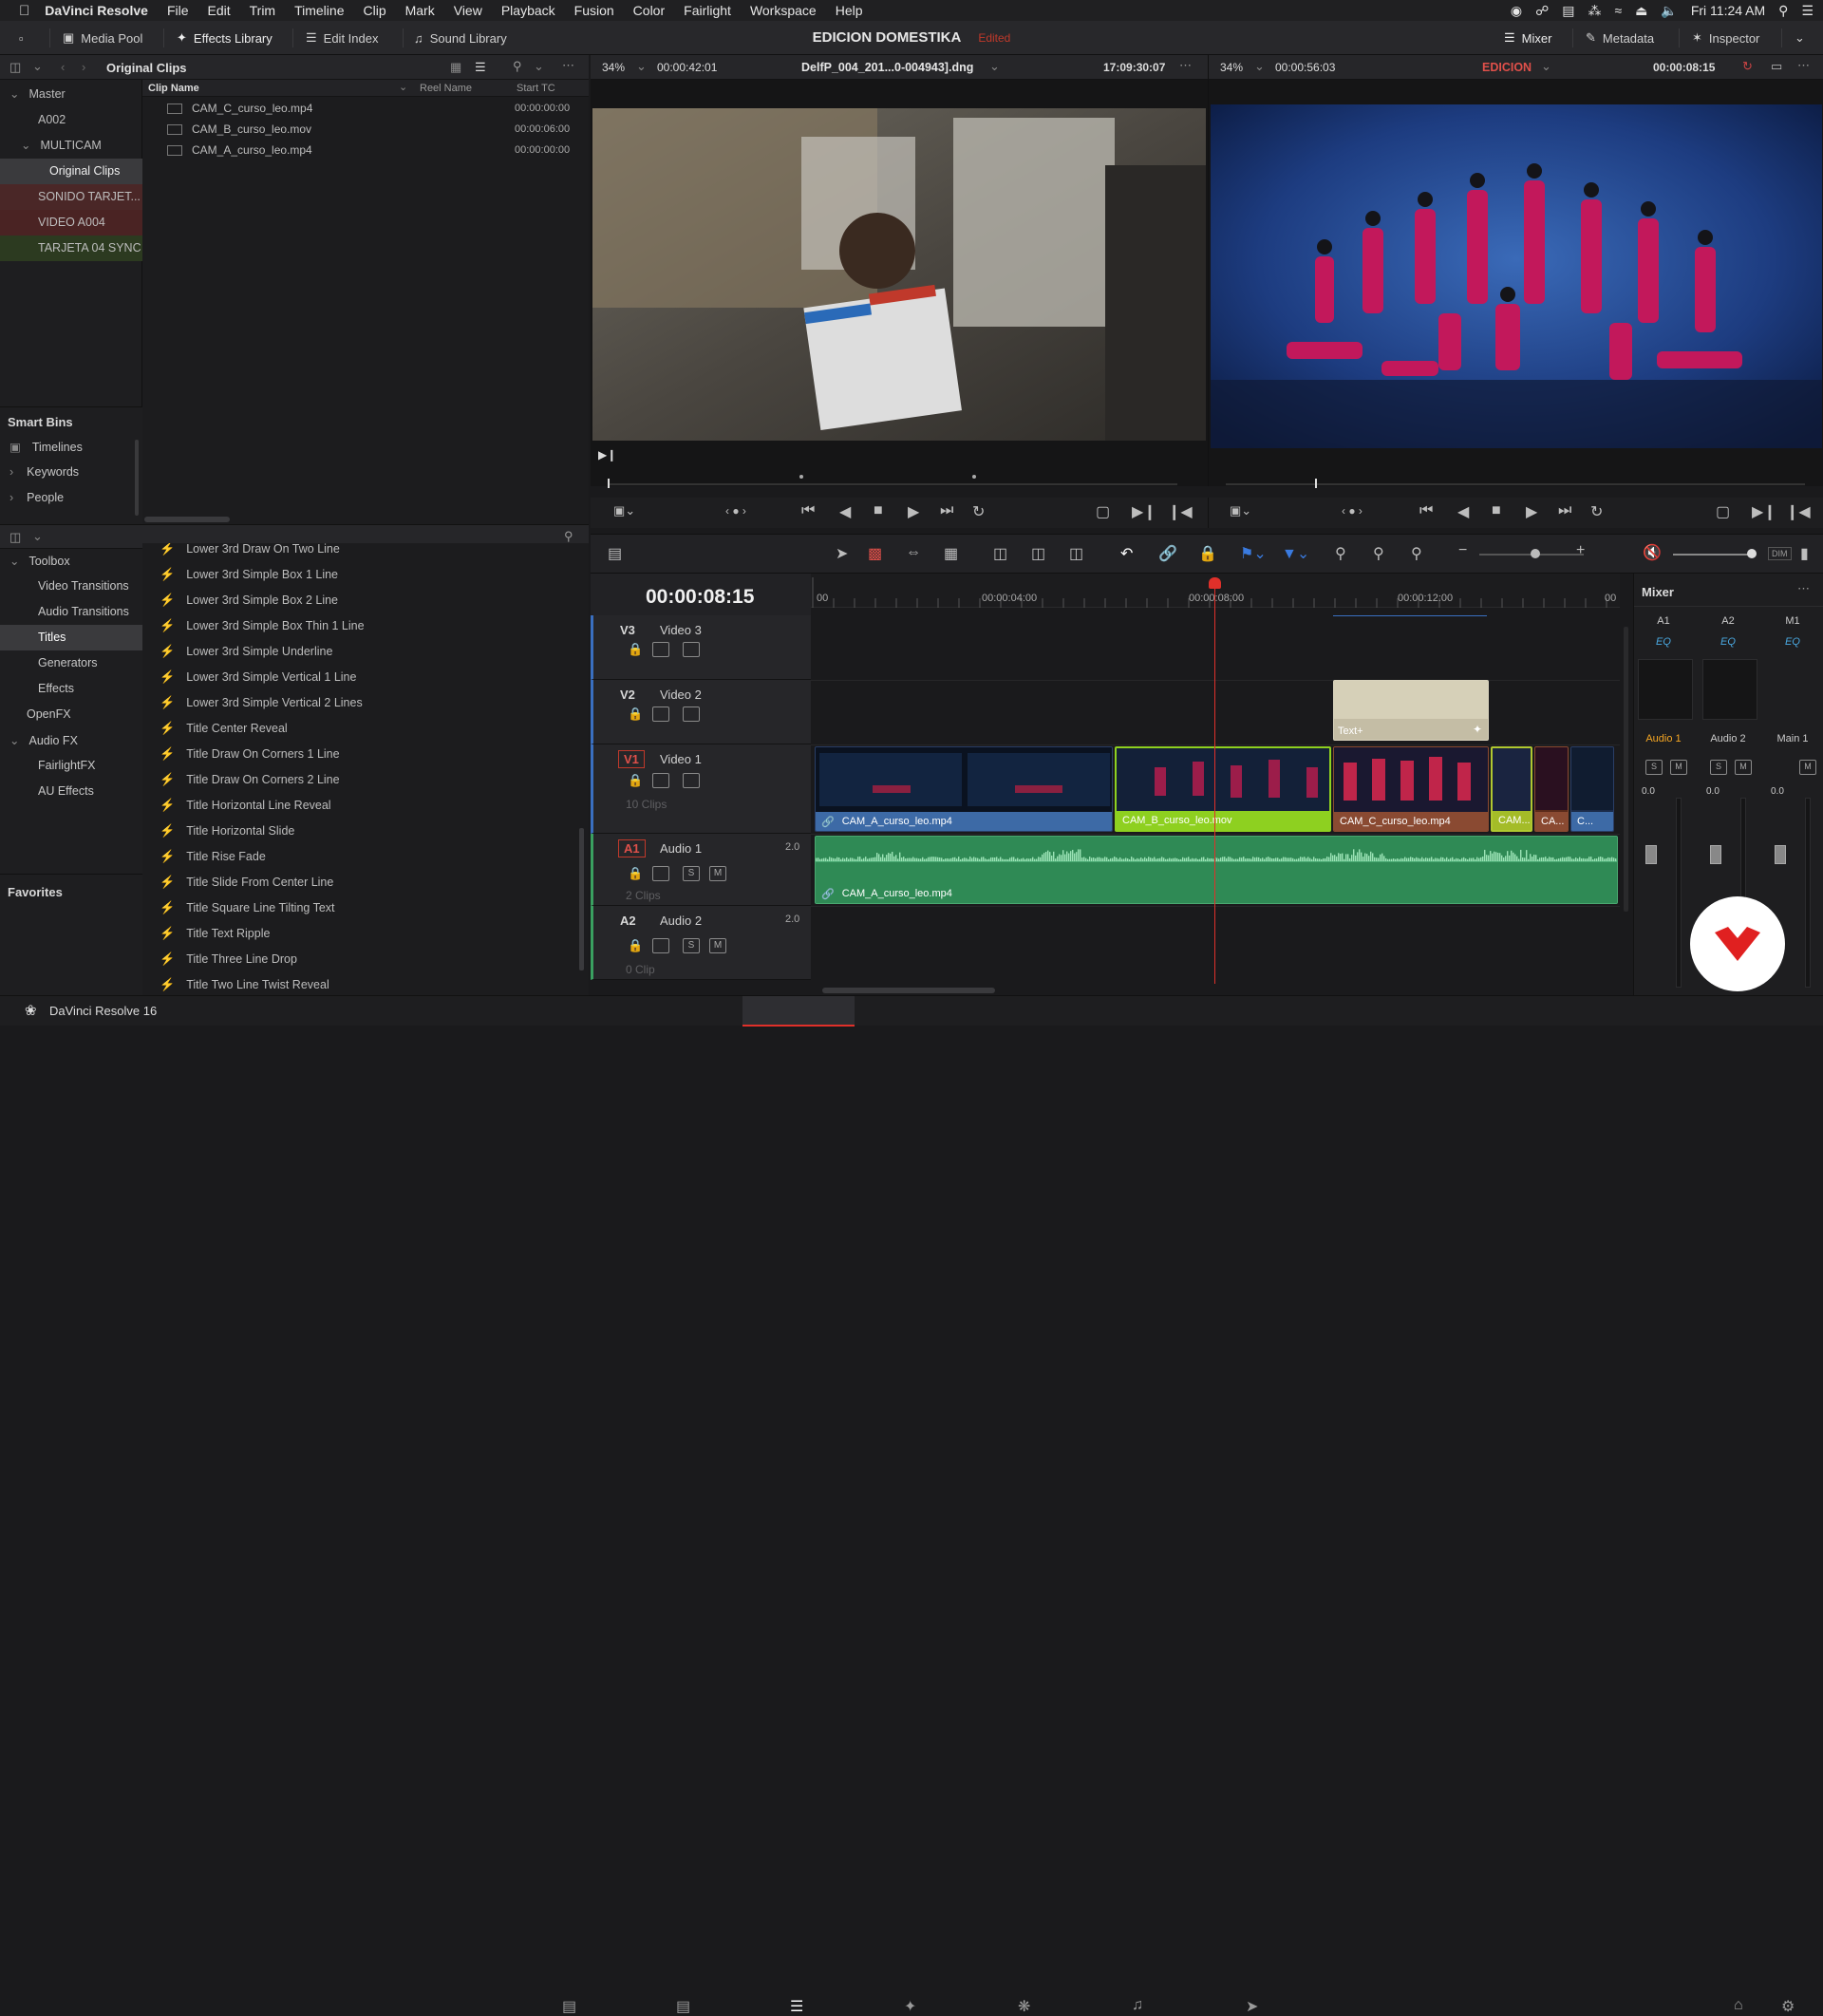  What do you see at coordinates (913, 552) in the screenshot?
I see `dynamic-trim-icon: ⇔` at bounding box center [913, 552].